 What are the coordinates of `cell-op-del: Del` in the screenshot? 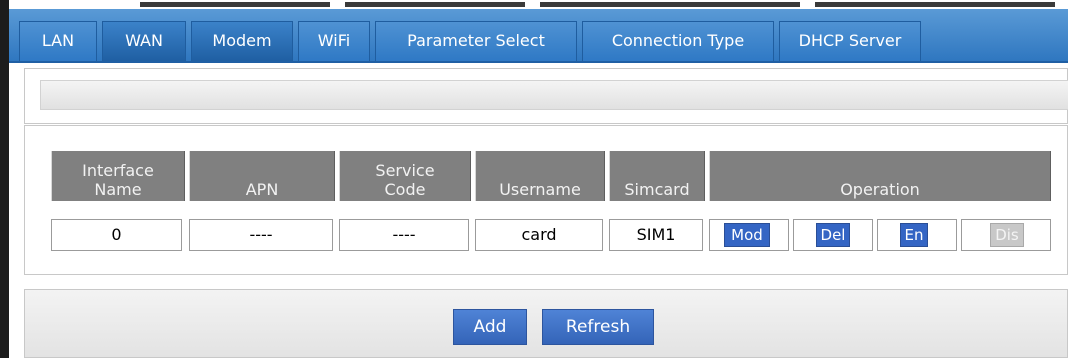 It's located at (833, 235).